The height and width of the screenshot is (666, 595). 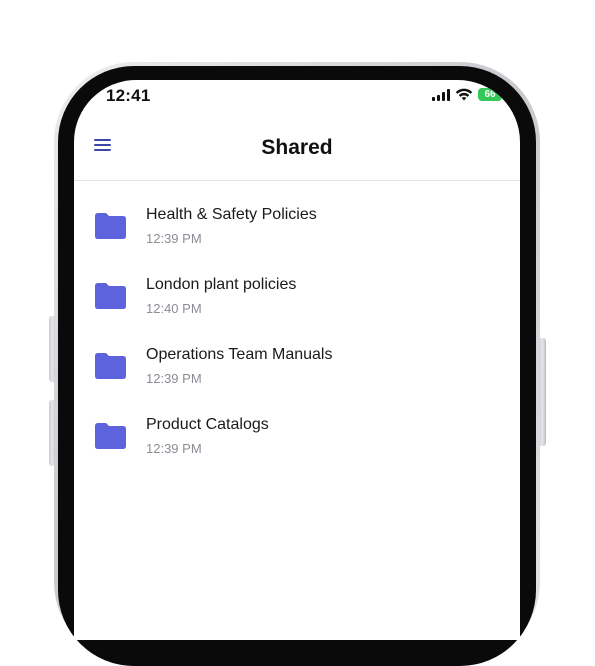 What do you see at coordinates (239, 354) in the screenshot?
I see `folder-name: Operations Team Manuals` at bounding box center [239, 354].